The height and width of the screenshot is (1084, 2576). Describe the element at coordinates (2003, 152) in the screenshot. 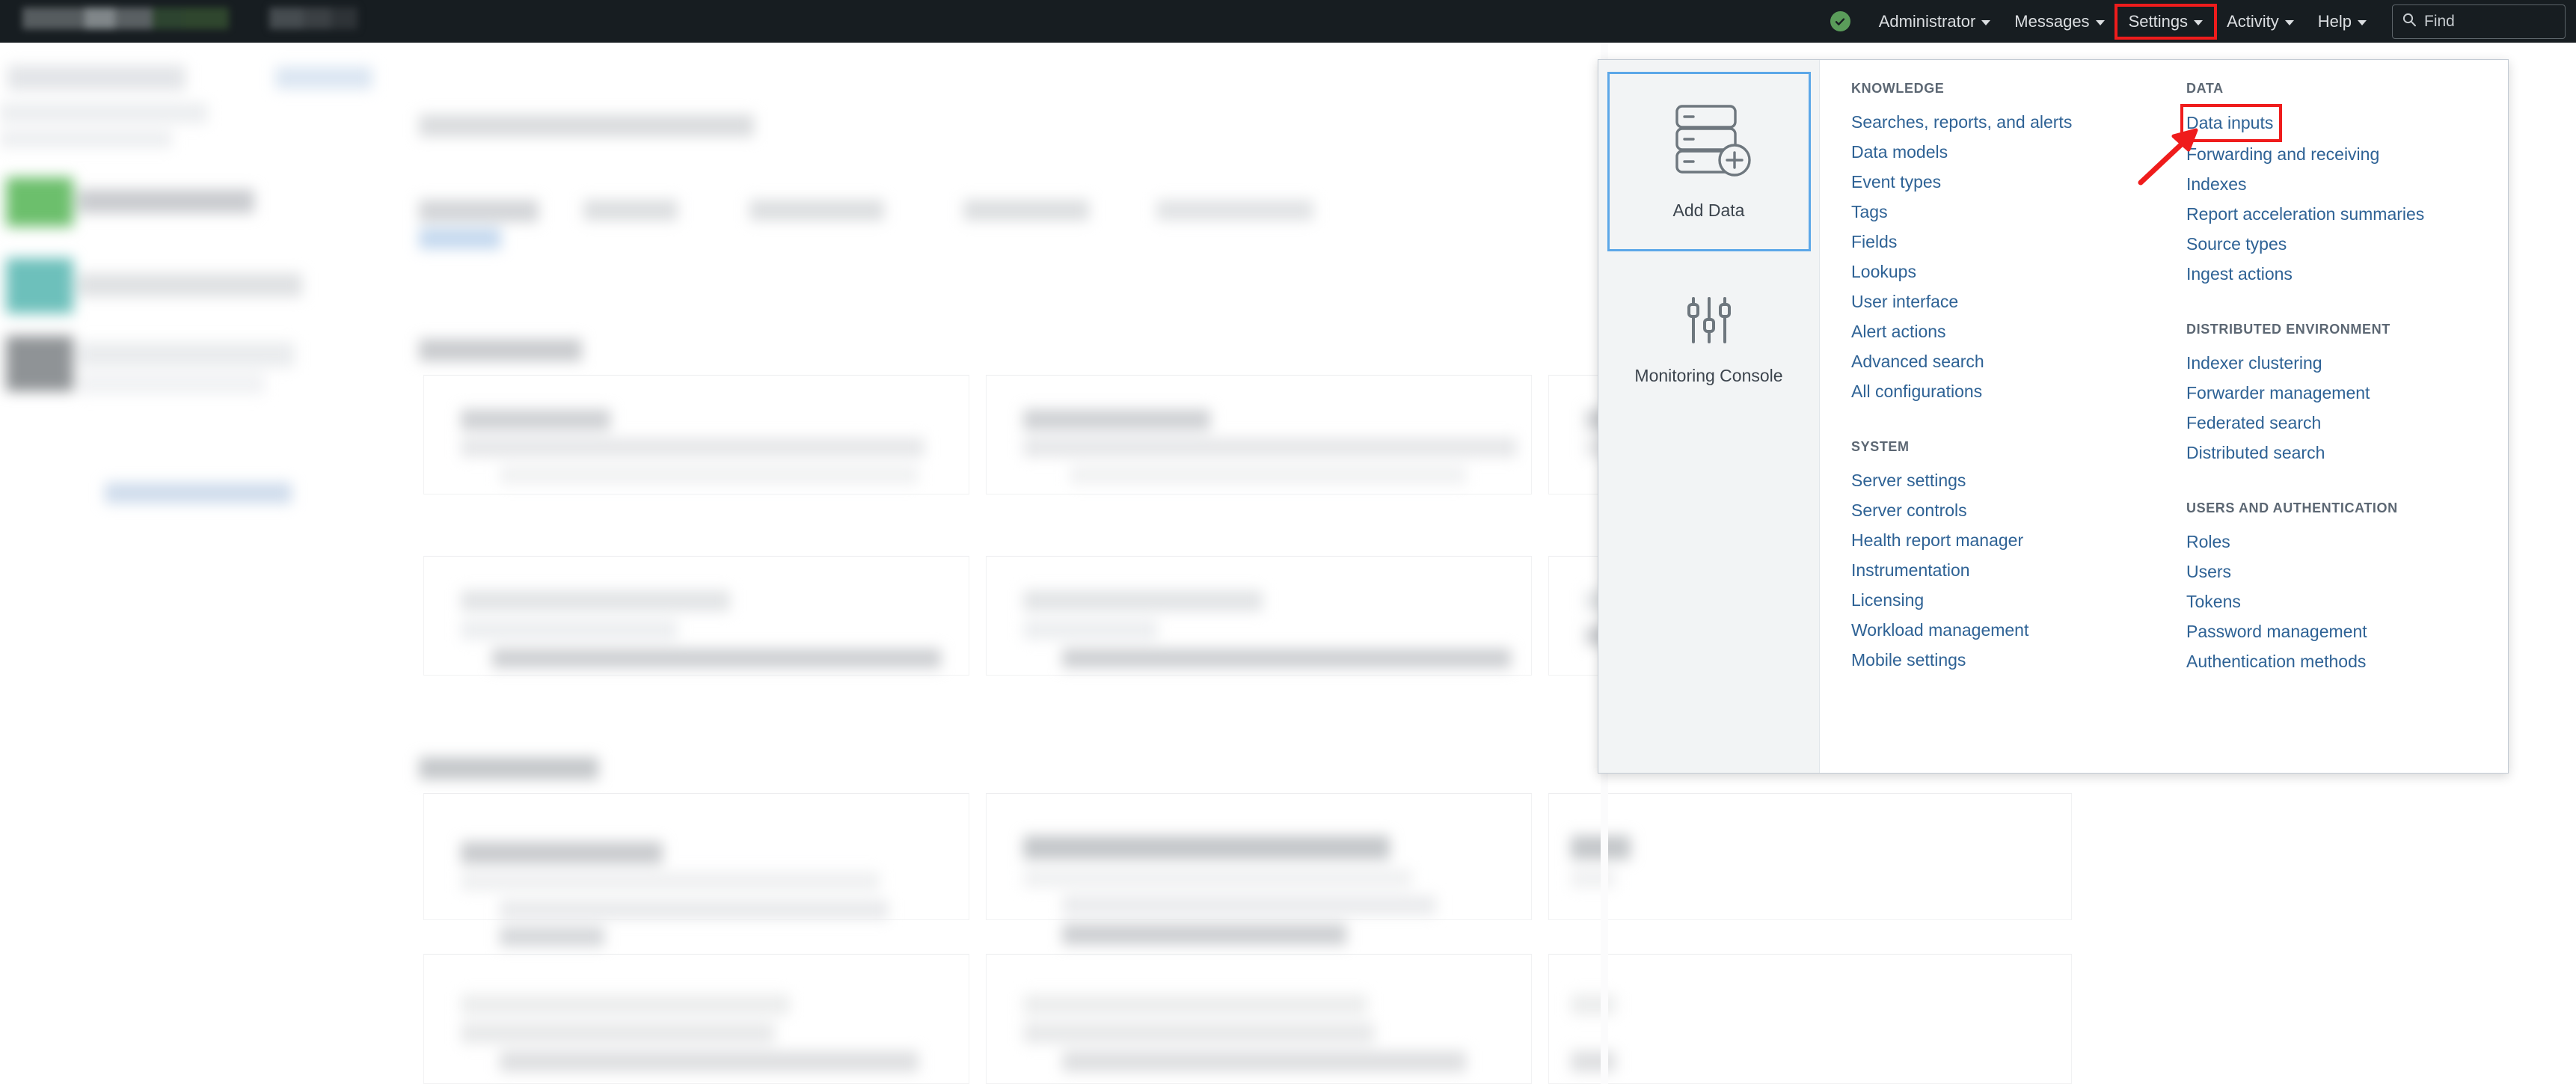

I see `link-data-models: Data models` at that location.